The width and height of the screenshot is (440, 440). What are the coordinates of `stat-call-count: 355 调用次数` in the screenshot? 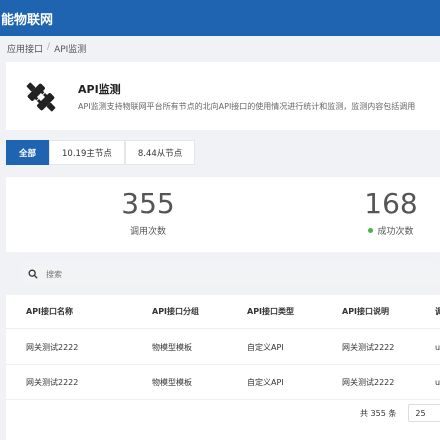 It's located at (148, 212).